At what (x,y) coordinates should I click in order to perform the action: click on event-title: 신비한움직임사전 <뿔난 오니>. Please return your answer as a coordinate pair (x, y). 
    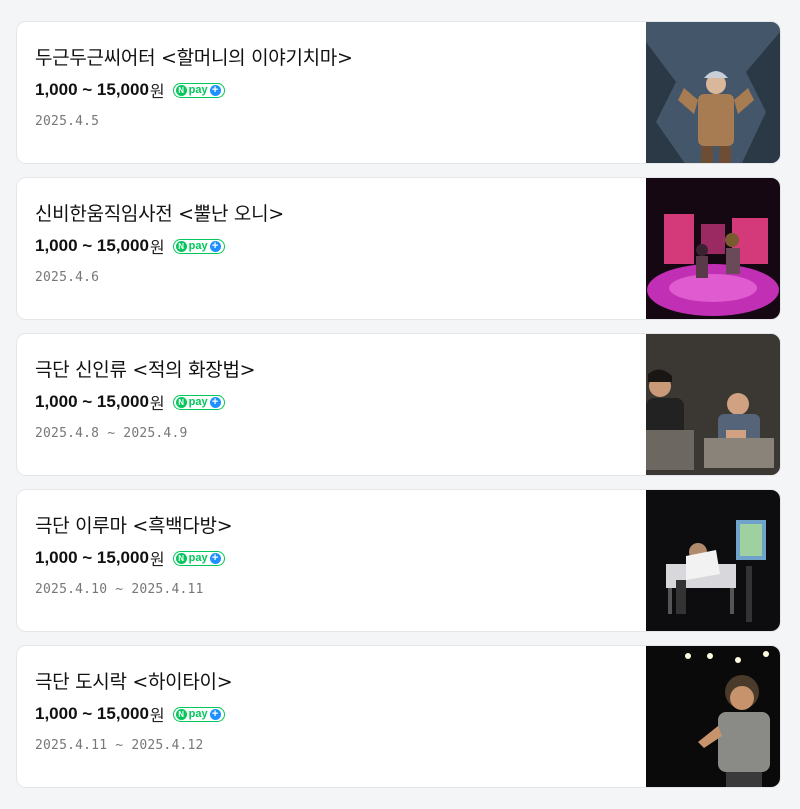
    Looking at the image, I should click on (159, 212).